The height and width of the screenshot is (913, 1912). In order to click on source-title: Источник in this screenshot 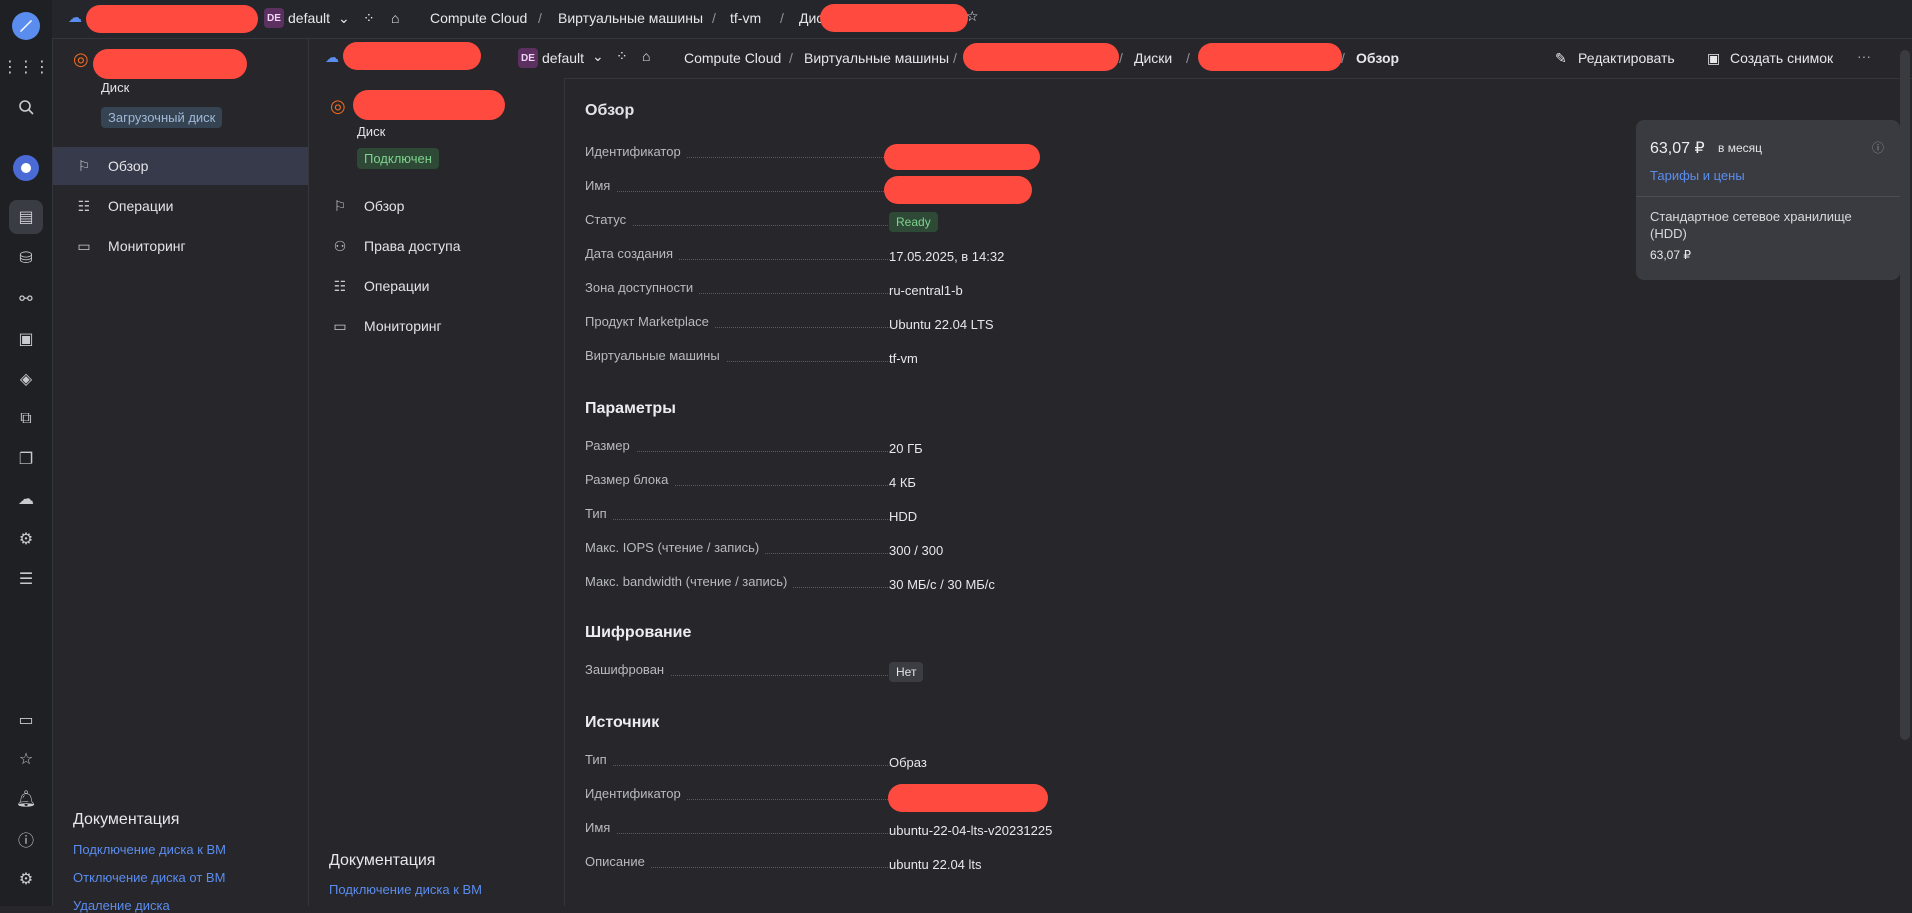, I will do `click(622, 722)`.